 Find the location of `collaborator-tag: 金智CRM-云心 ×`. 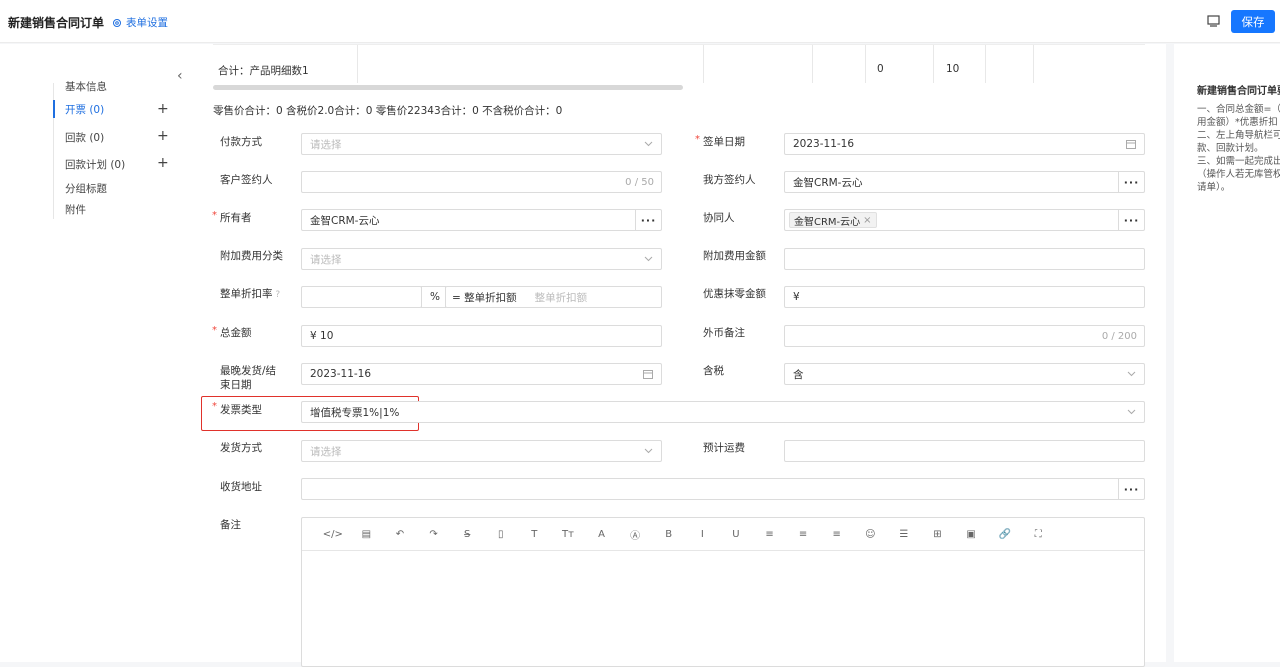

collaborator-tag: 金智CRM-云心 × is located at coordinates (833, 220).